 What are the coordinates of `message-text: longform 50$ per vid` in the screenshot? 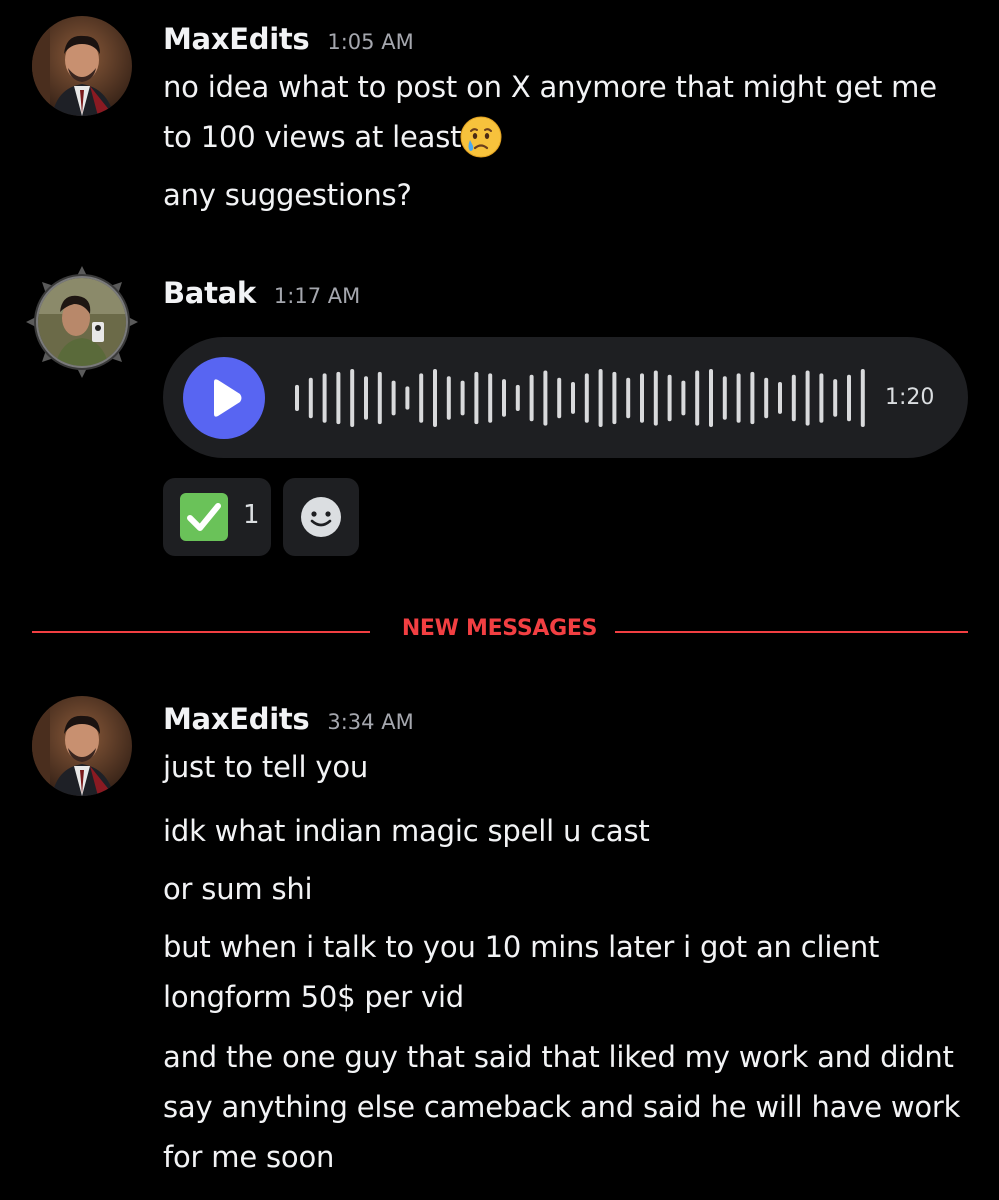 It's located at (314, 997).